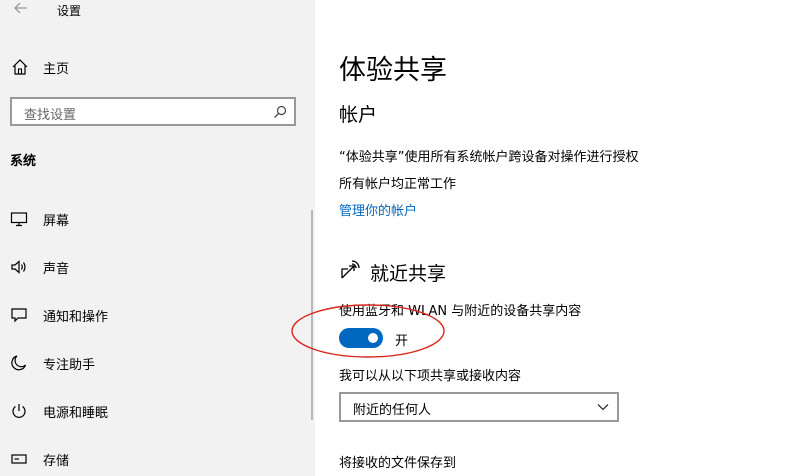  I want to click on accounts-description: “体验共享”使用所有系统帐户跨设备对操作进行授权, so click(489, 157).